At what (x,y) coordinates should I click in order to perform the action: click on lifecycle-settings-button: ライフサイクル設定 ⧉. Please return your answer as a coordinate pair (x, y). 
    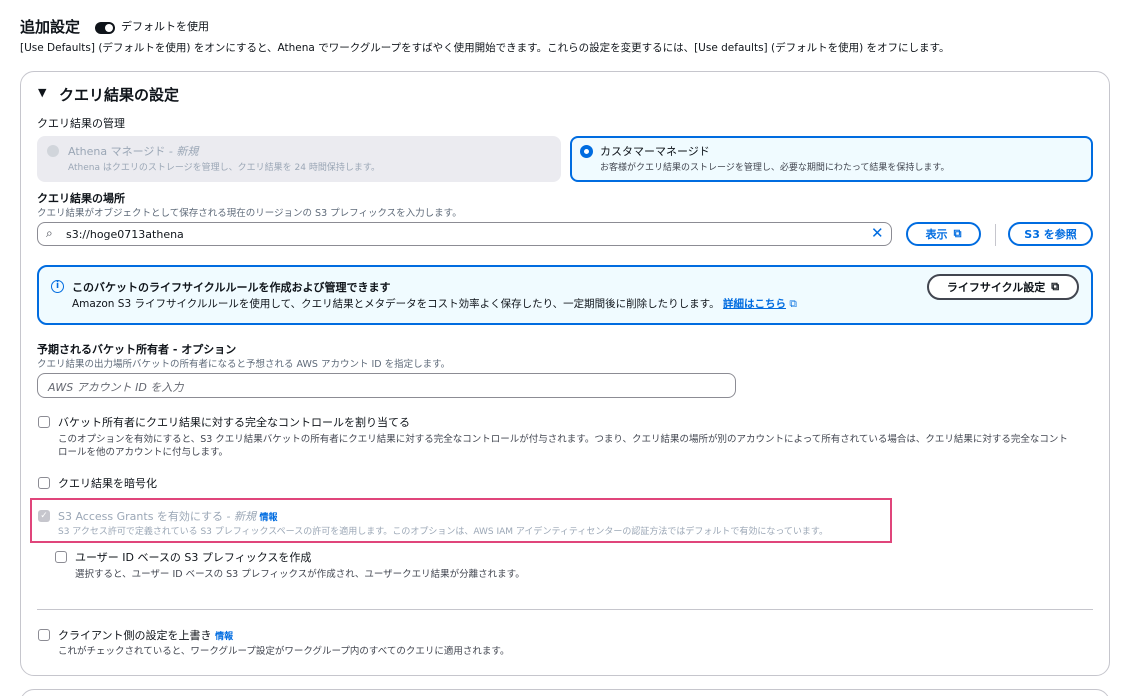
    Looking at the image, I should click on (1003, 287).